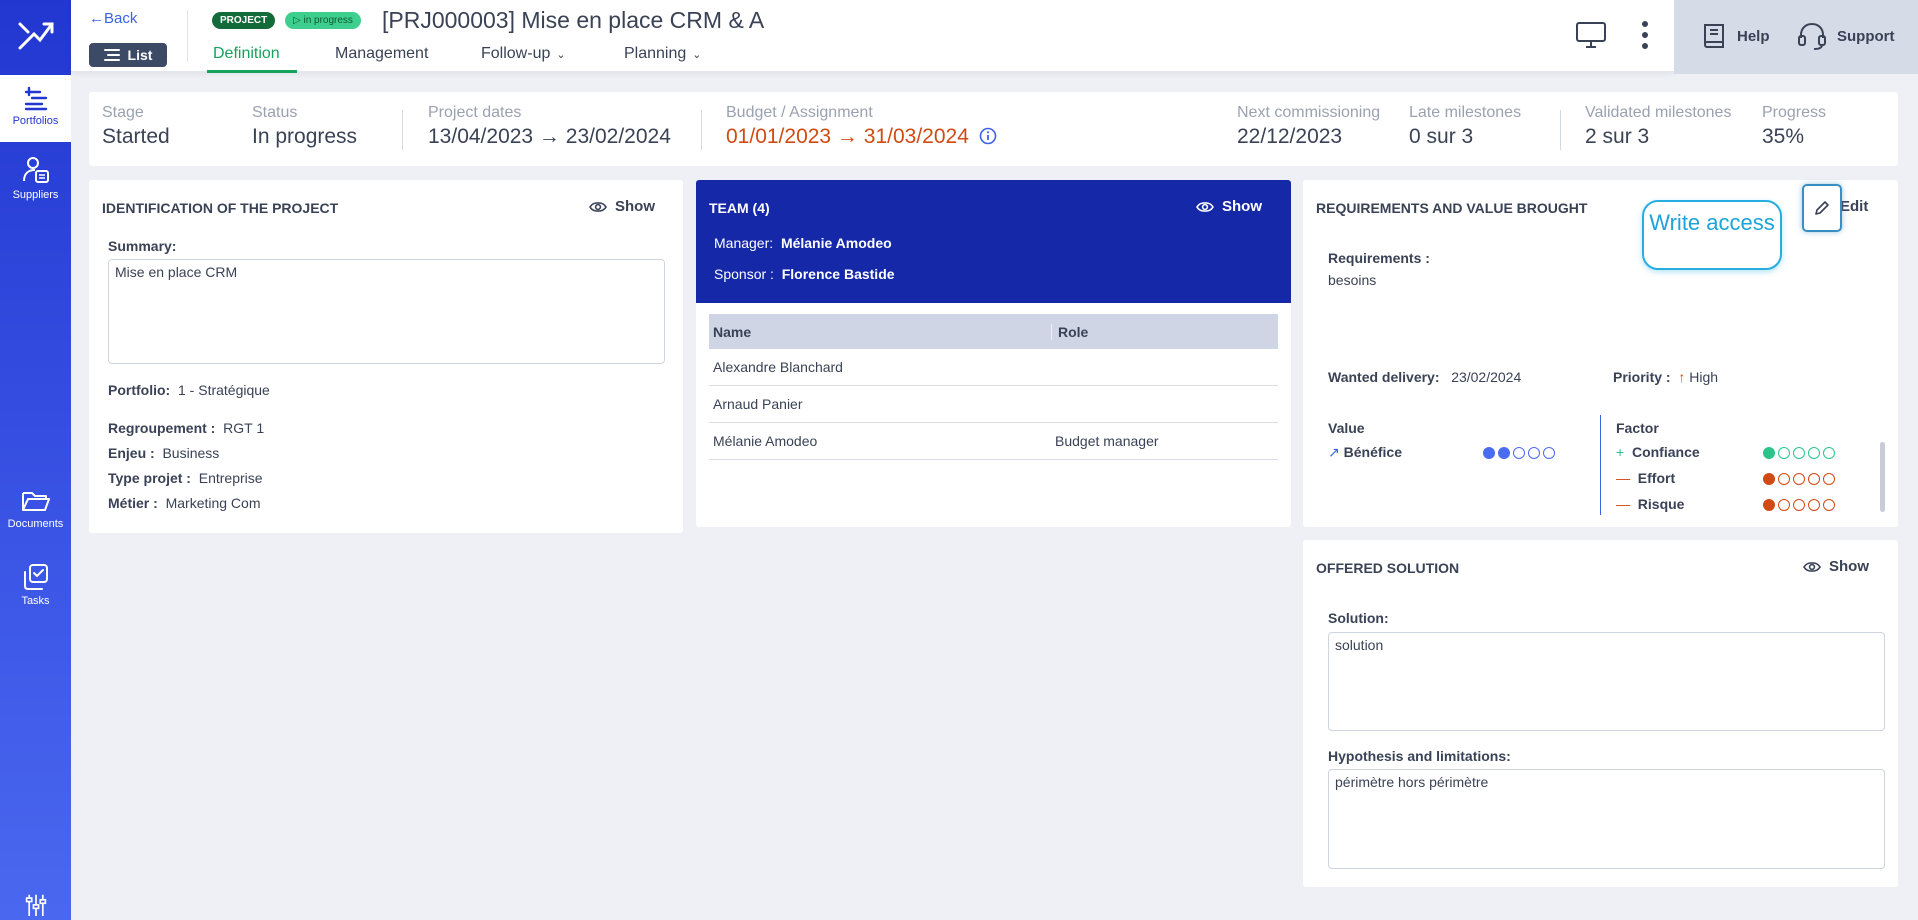 The height and width of the screenshot is (920, 1918). I want to click on sidebar-item-tasks: Tasks, so click(35, 591).